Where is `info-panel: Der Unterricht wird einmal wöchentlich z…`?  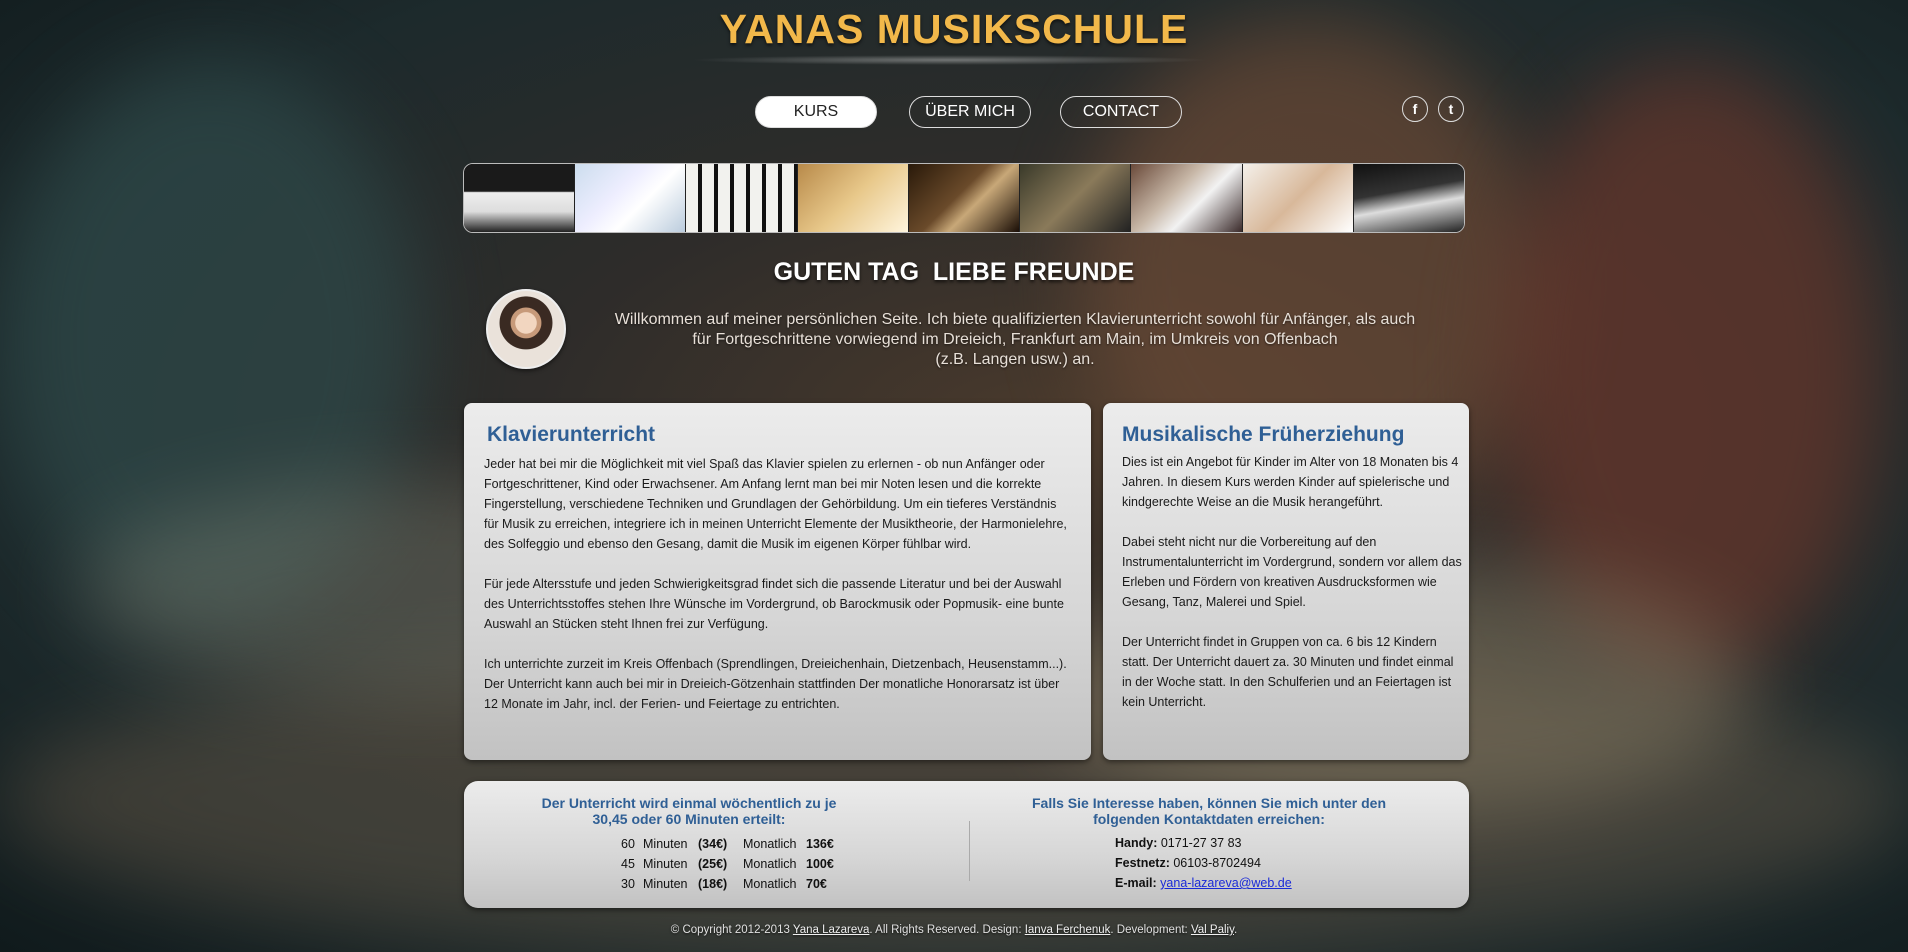 info-panel: Der Unterricht wird einmal wöchentlich z… is located at coordinates (966, 844).